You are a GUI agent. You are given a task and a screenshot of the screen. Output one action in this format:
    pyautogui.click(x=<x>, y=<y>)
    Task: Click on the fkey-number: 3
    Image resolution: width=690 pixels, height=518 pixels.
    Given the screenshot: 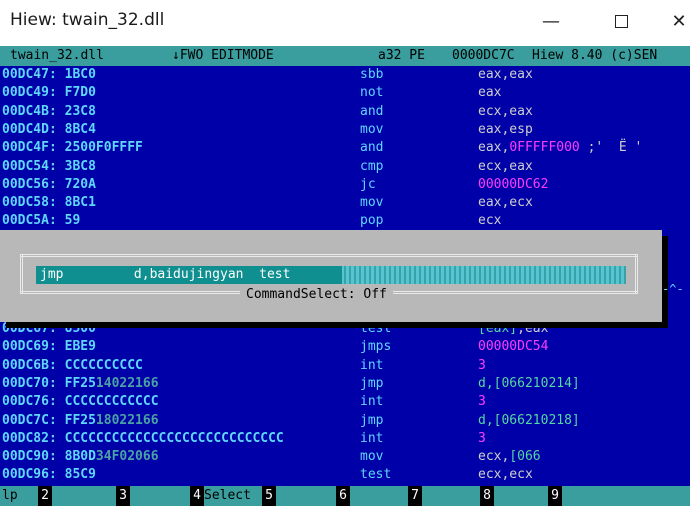 What is the action you would take?
    pyautogui.click(x=123, y=496)
    